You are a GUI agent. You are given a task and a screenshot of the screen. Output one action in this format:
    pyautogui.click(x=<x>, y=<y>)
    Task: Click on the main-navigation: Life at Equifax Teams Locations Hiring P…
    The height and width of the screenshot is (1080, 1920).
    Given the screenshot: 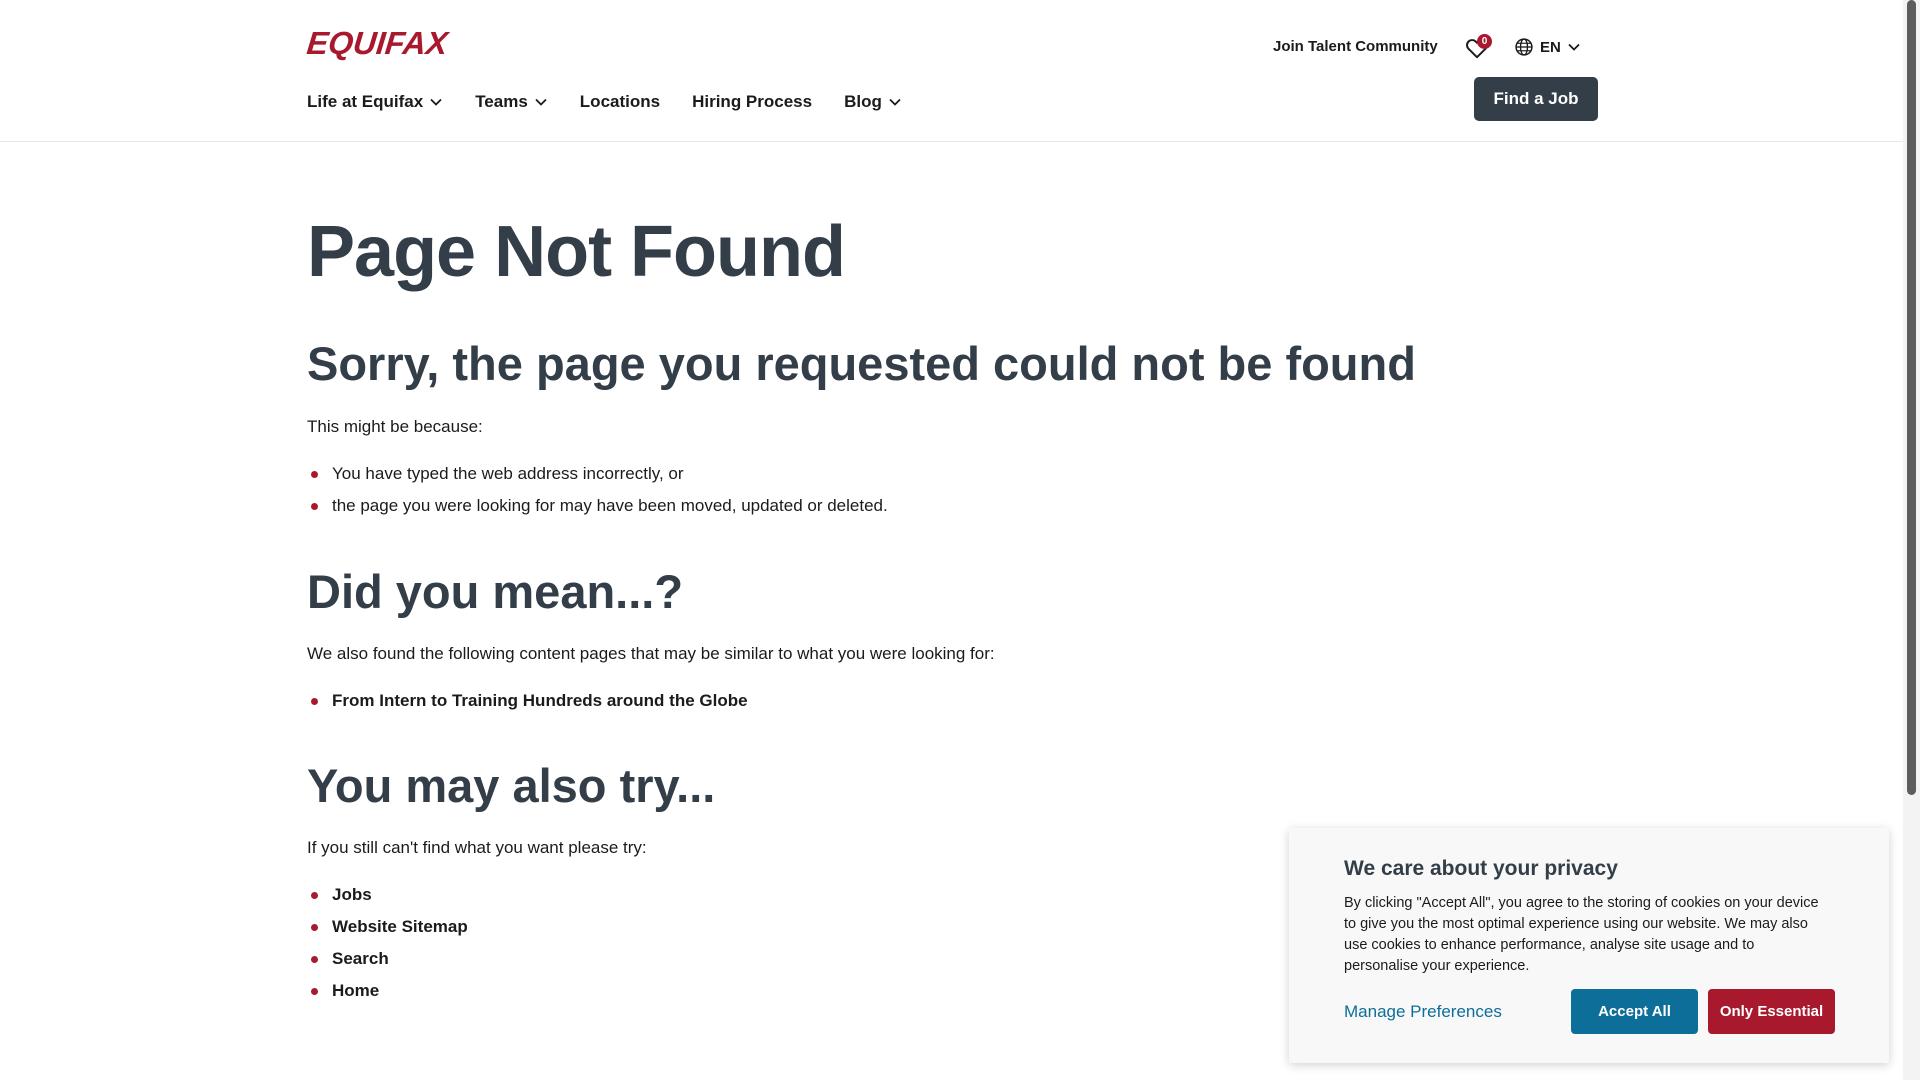 What is the action you would take?
    pyautogui.click(x=604, y=102)
    